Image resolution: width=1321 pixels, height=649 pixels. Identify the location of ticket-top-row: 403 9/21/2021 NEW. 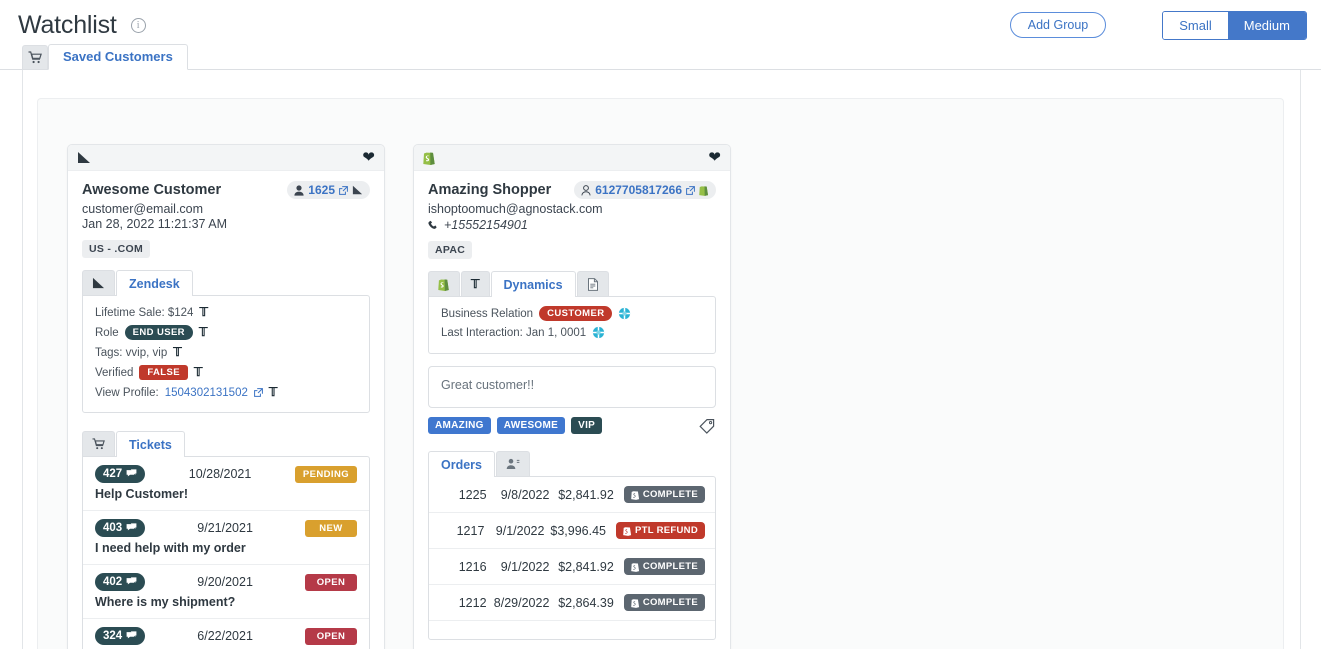
(226, 528).